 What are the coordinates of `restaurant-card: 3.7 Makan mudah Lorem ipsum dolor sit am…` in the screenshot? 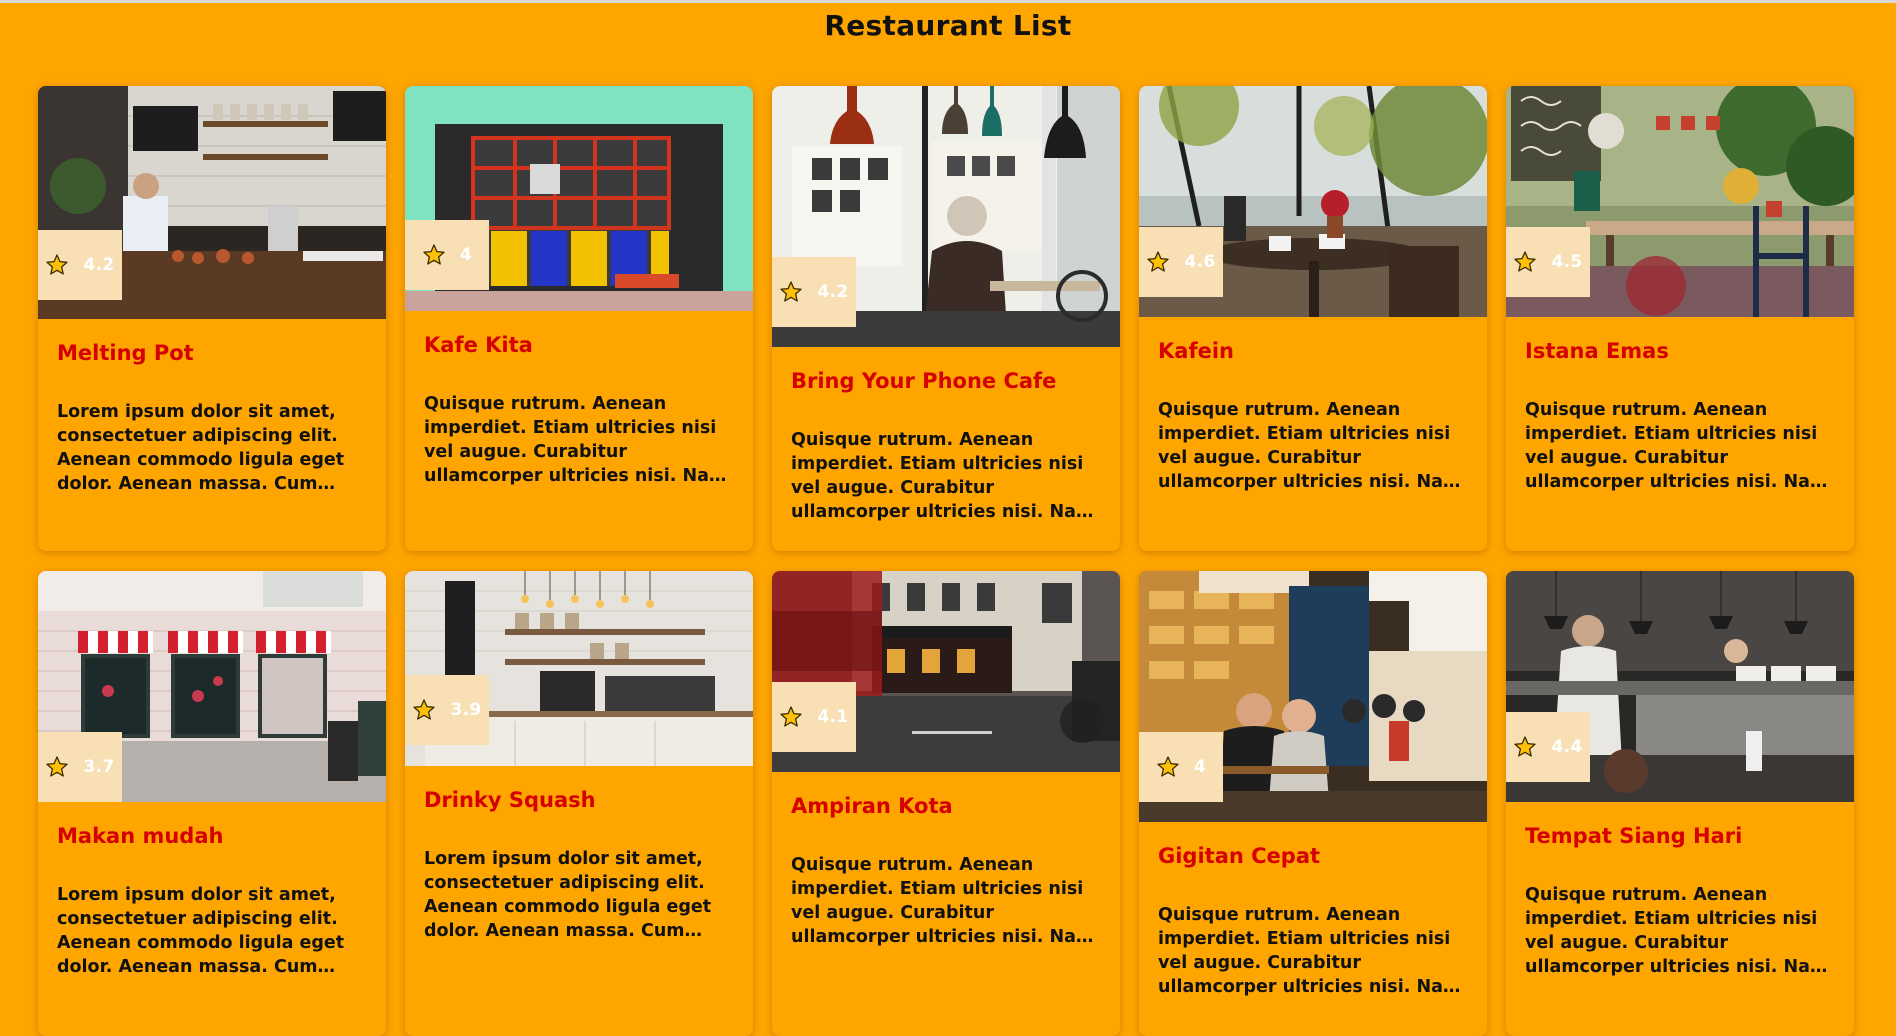 It's located at (212, 803).